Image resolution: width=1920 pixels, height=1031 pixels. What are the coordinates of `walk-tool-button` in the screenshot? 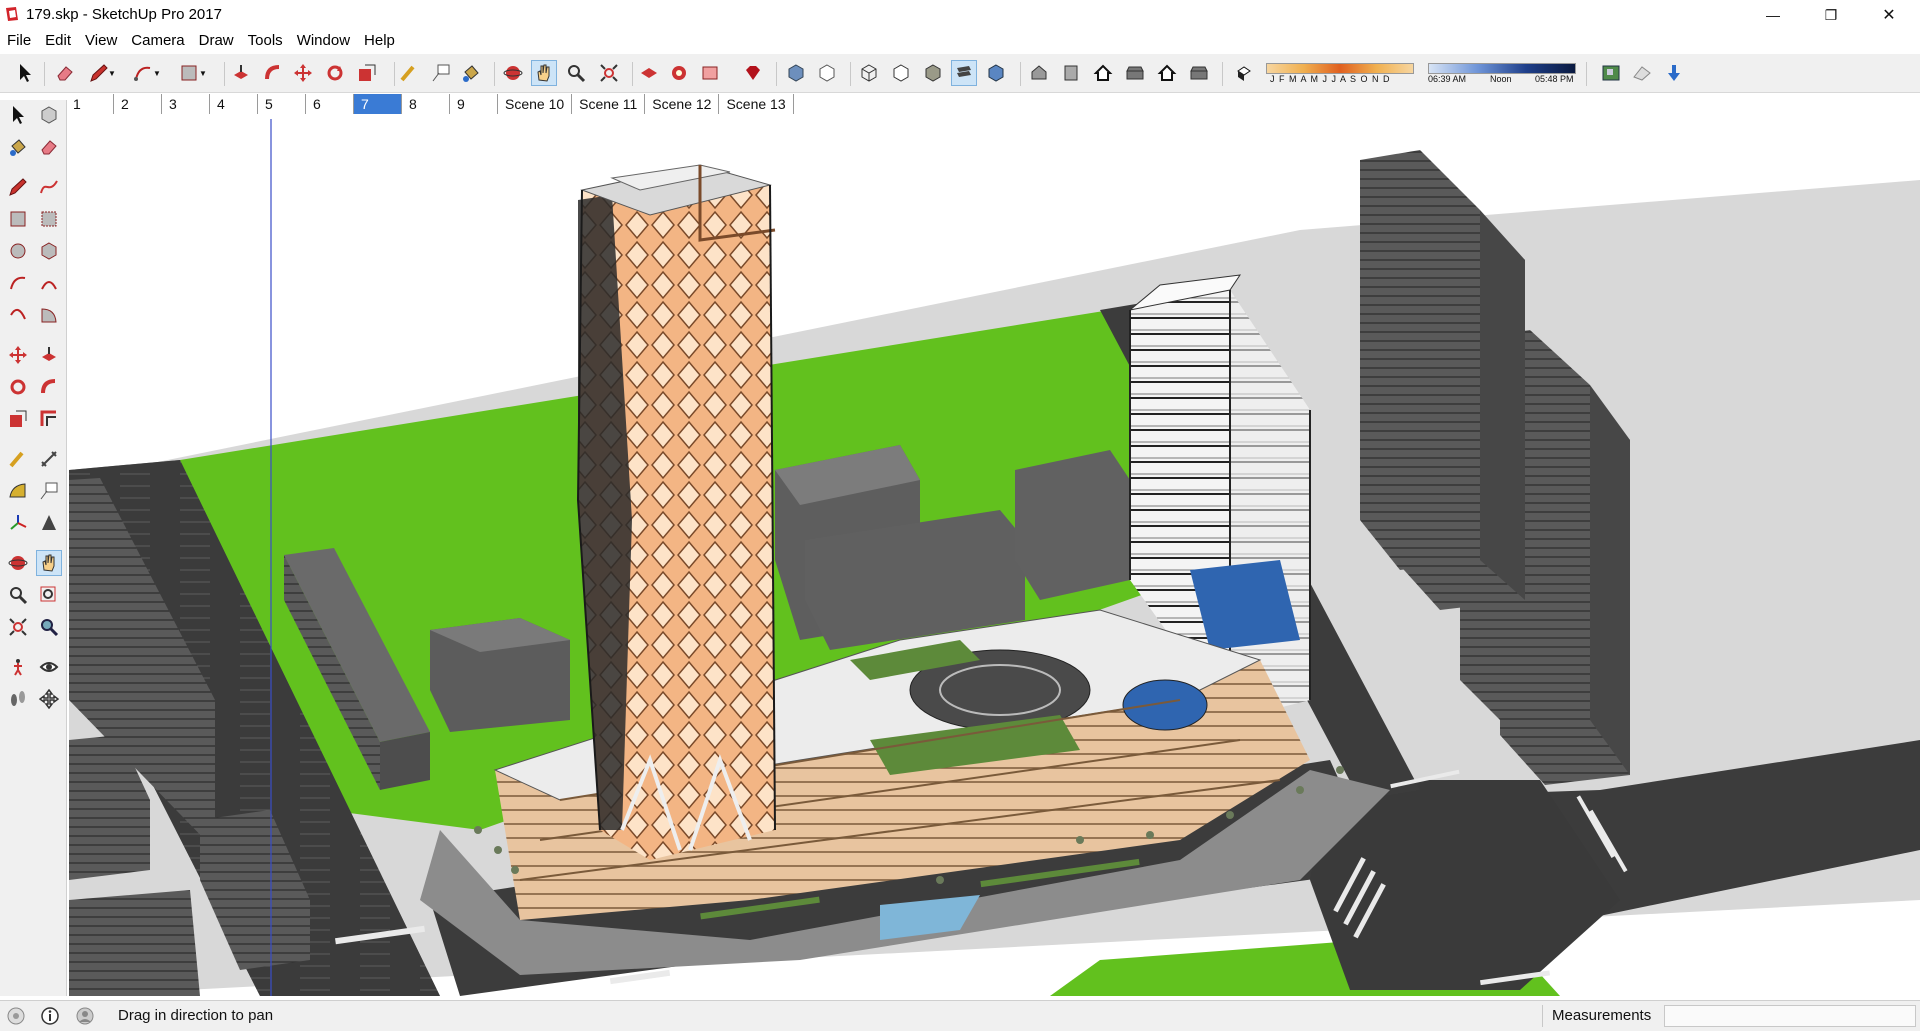 It's located at (18, 699).